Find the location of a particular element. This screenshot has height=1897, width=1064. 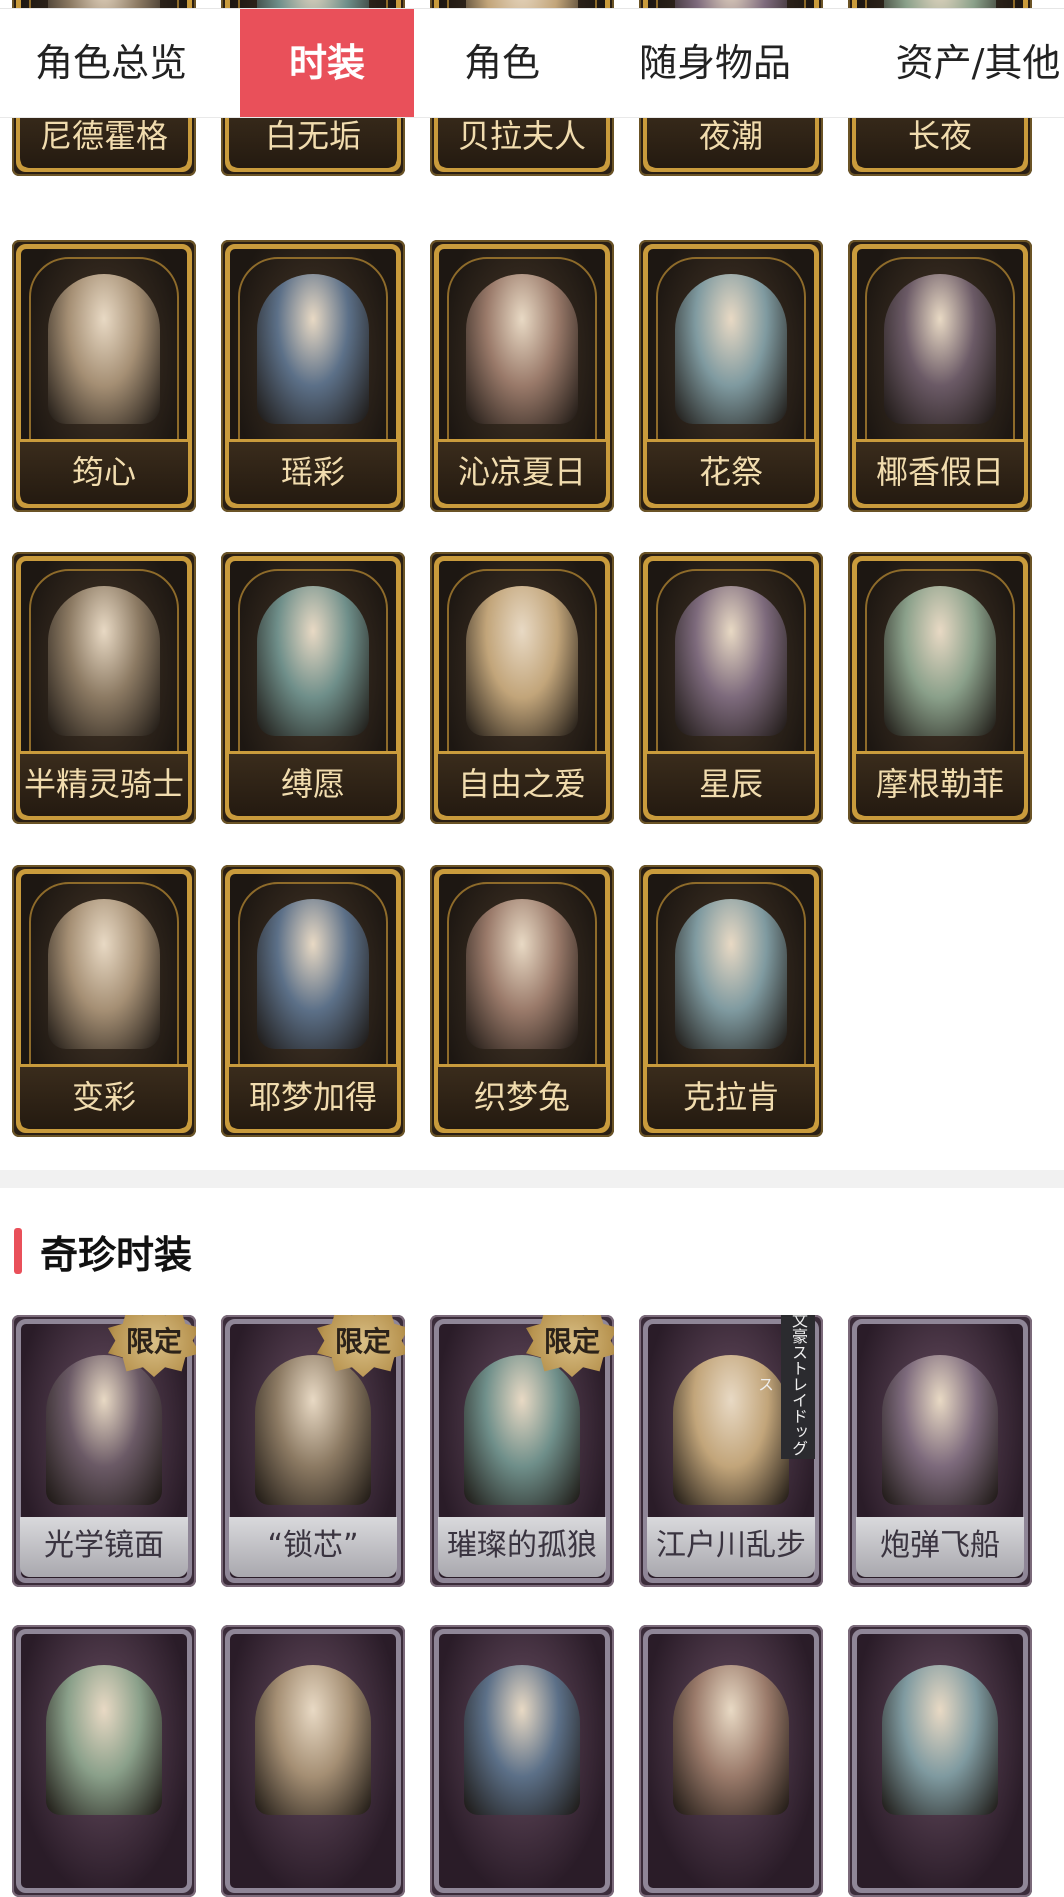

rare-costume-card: 江户川乱步 文豪ストレイドッグス is located at coordinates (731, 1451).